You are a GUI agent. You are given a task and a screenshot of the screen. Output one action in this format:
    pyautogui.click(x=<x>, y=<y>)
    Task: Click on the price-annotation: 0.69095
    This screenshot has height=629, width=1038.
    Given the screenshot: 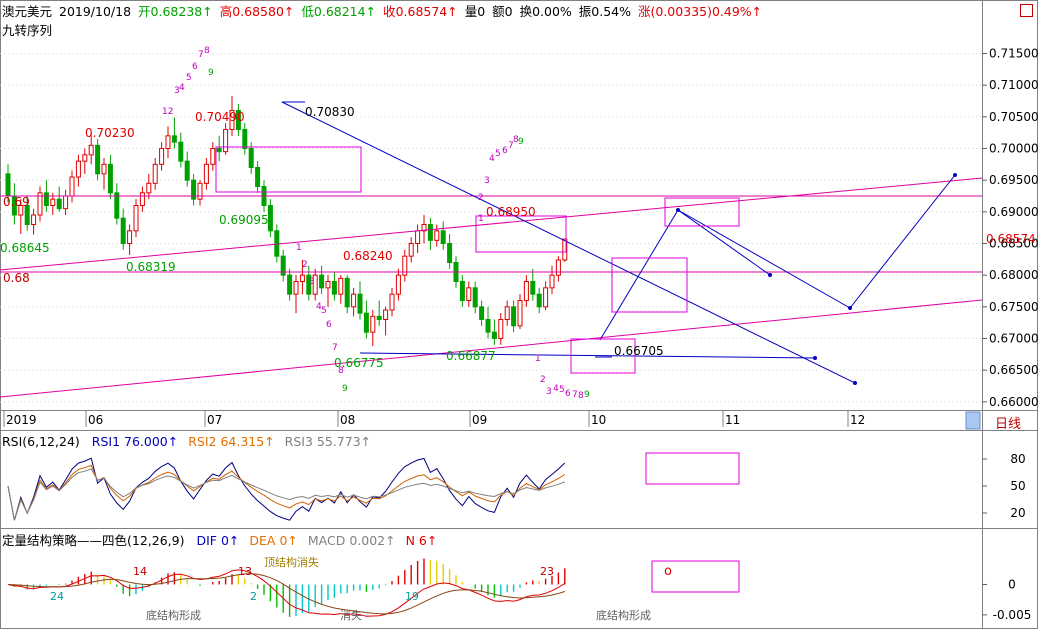 What is the action you would take?
    pyautogui.click(x=244, y=220)
    